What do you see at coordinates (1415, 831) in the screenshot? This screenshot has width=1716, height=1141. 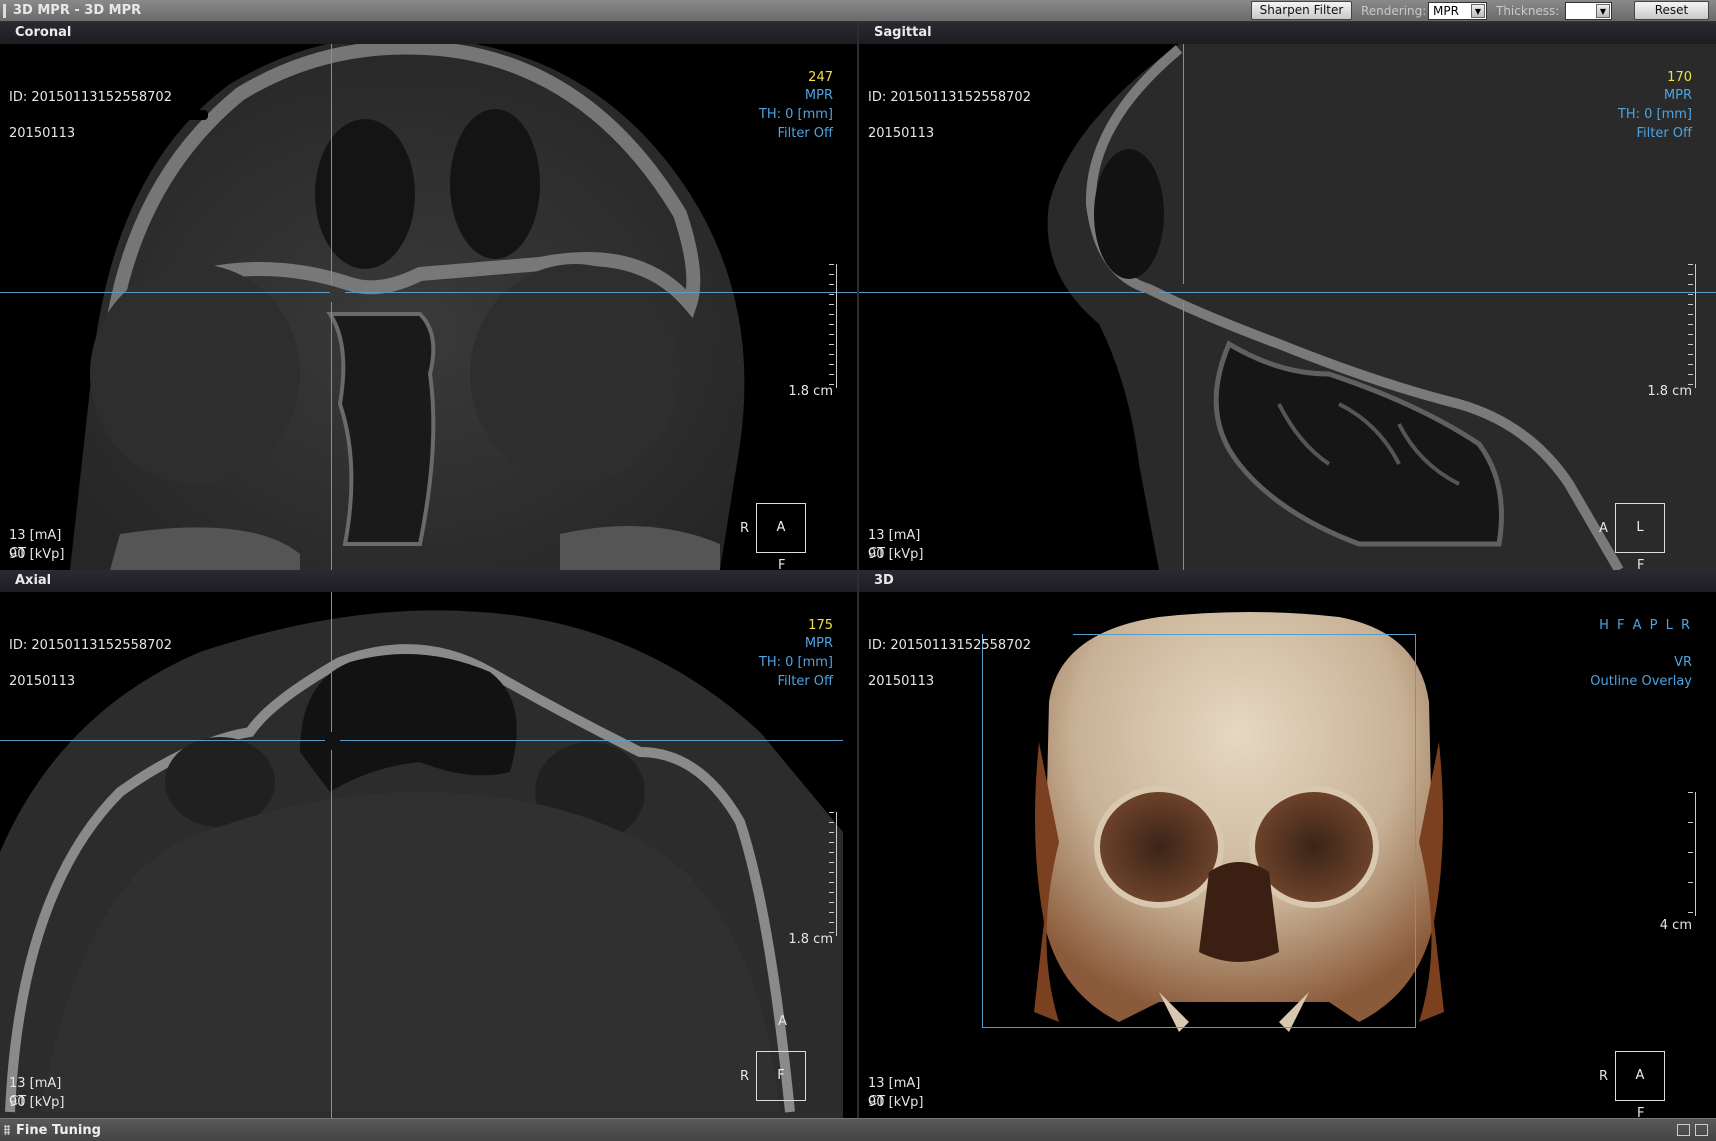 I see `outline-overlay-right` at bounding box center [1415, 831].